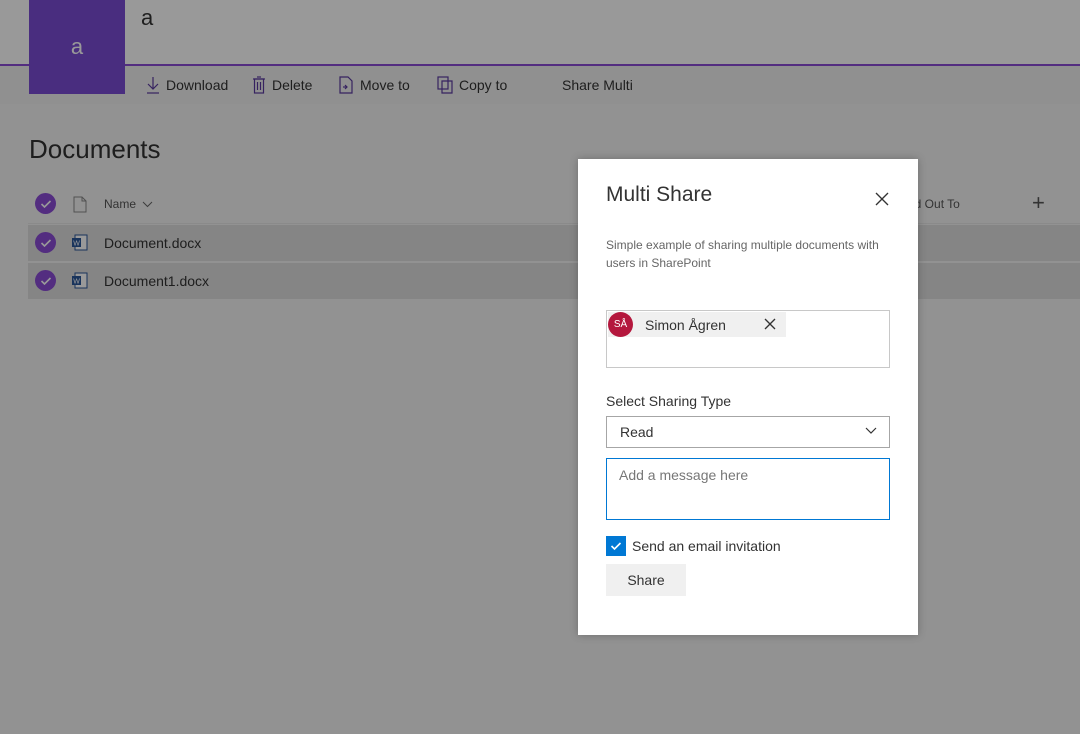 The height and width of the screenshot is (734, 1080). I want to click on people-picker: SÅ Simon Ågren, so click(748, 339).